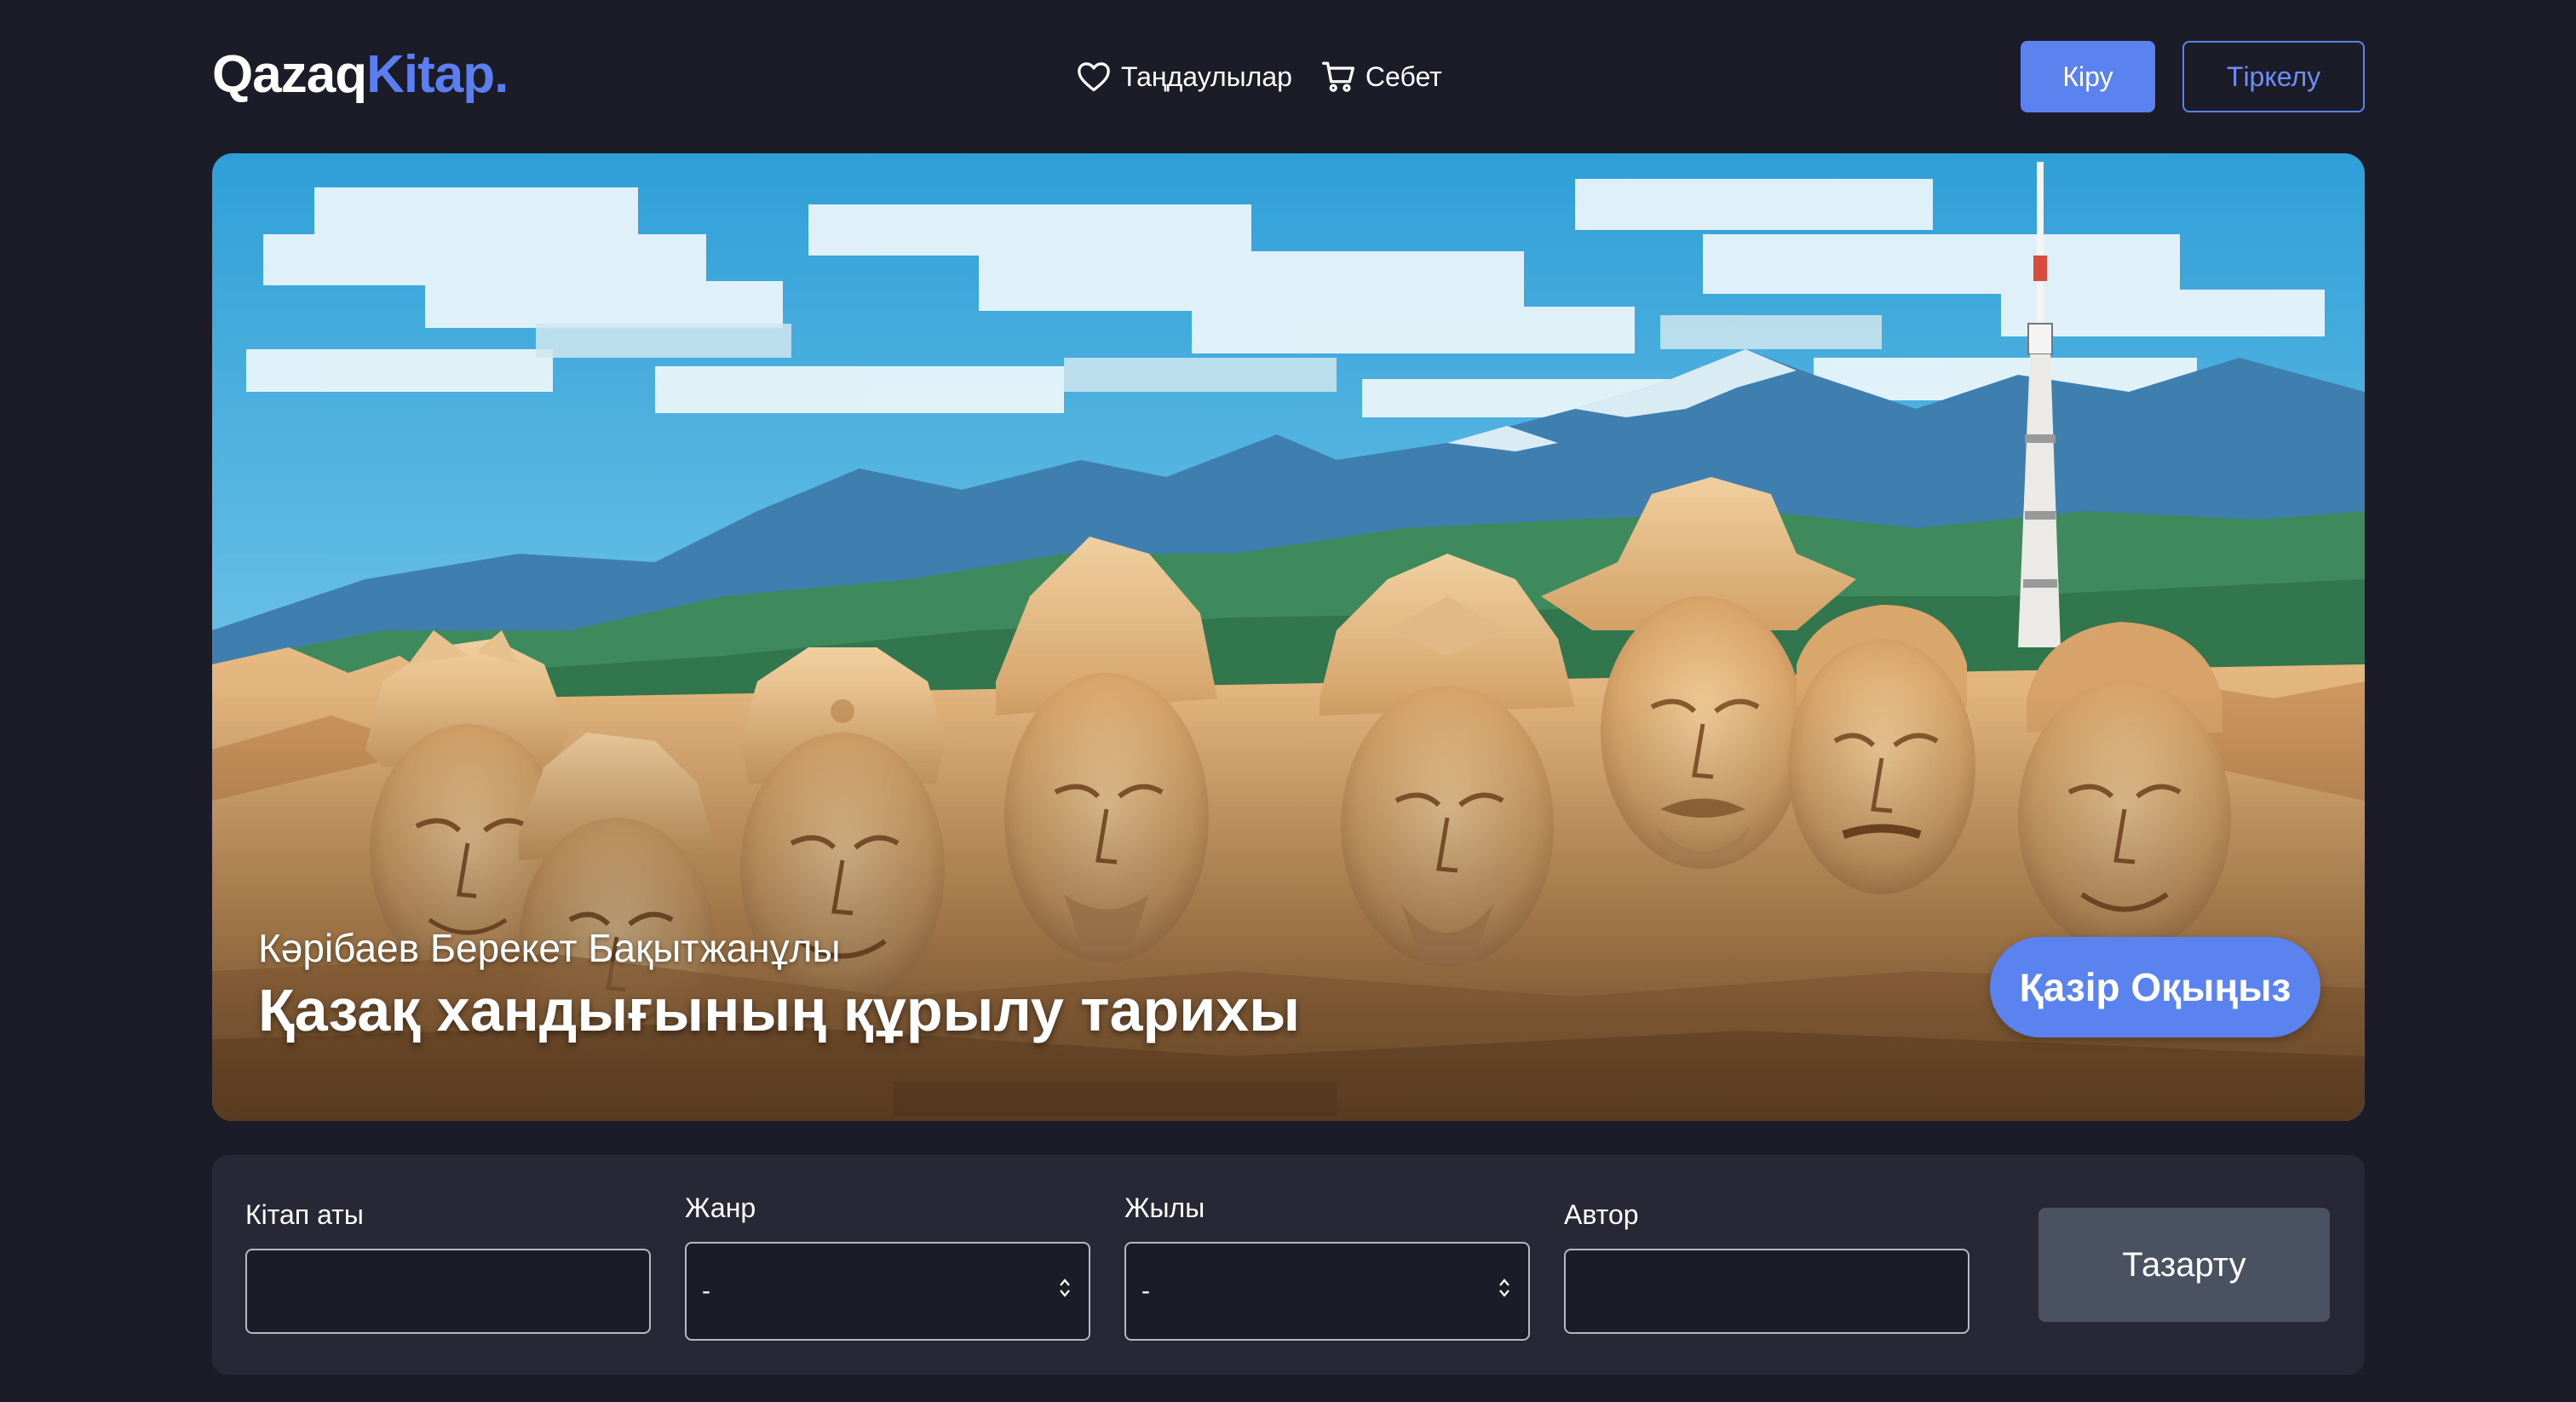 The width and height of the screenshot is (2576, 1402). Describe the element at coordinates (305, 1214) in the screenshot. I see `book-name-label: Кітап аты` at that location.